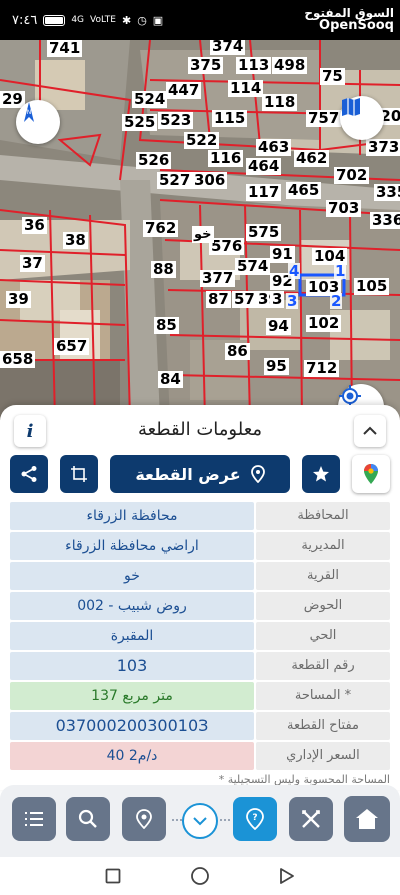 Image resolution: width=400 pixels, height=895 pixels. I want to click on basin-label: الحوض, so click(323, 606).